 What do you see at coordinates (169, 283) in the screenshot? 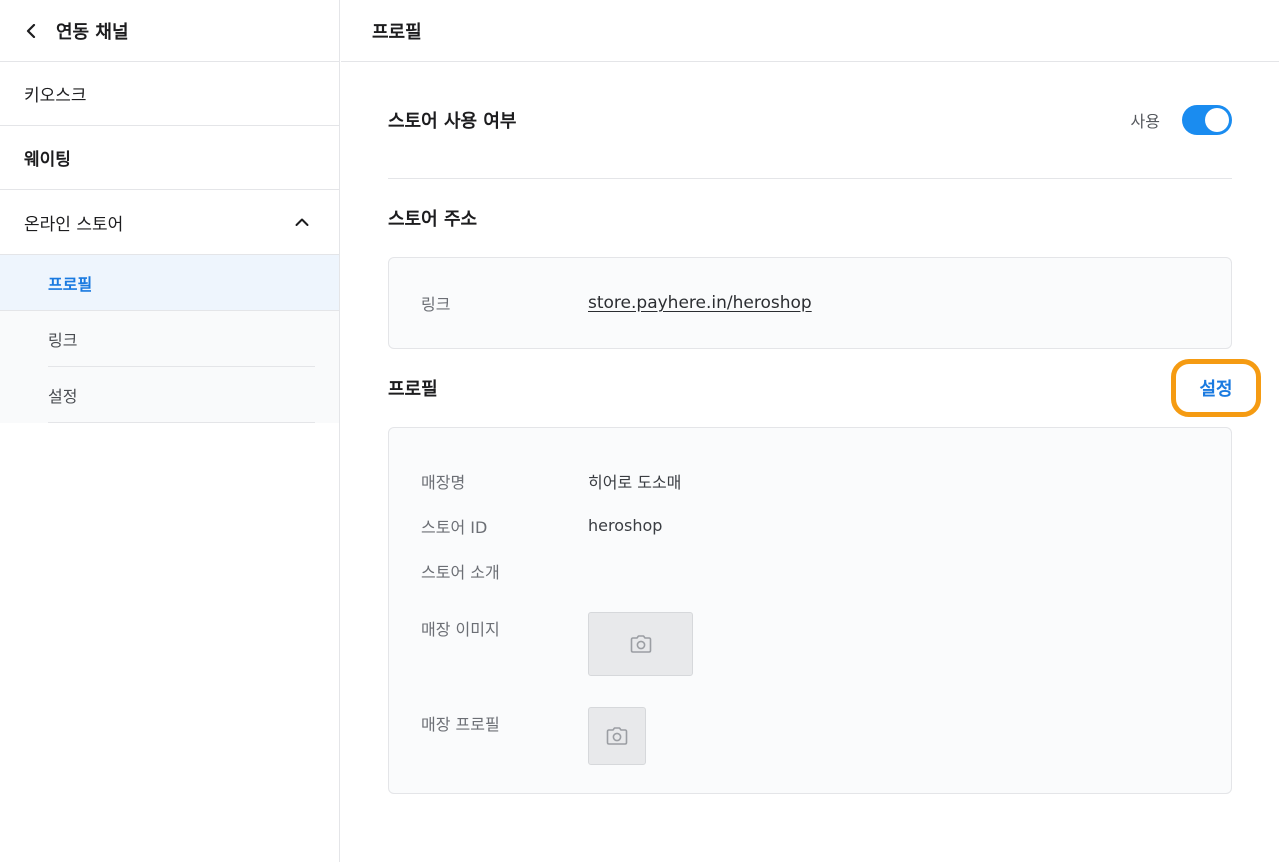
I see `submenu-item-profile: 프로필` at bounding box center [169, 283].